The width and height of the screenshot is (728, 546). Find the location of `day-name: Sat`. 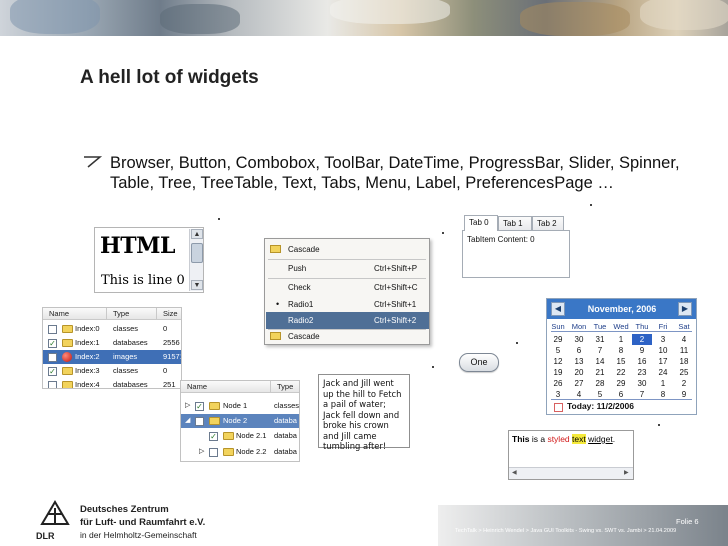

day-name: Sat is located at coordinates (684, 326).